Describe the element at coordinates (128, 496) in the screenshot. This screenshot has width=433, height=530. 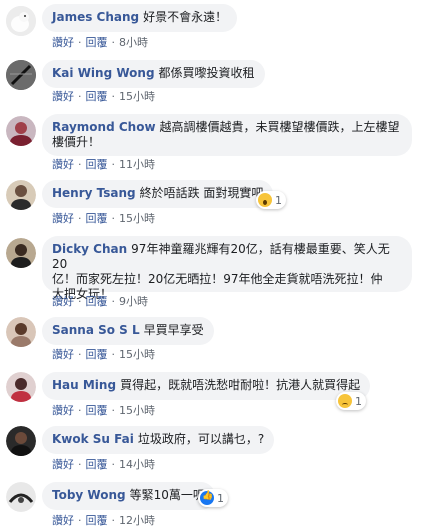
I see `comment-bubble: Toby Wong 等緊10萬一呎` at that location.